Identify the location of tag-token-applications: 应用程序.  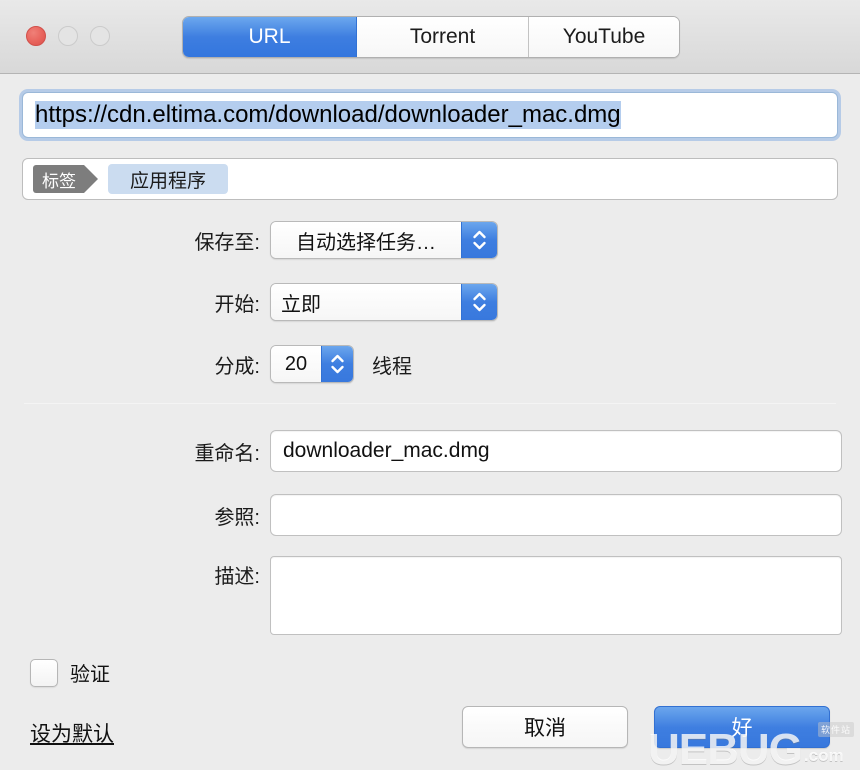
(168, 179).